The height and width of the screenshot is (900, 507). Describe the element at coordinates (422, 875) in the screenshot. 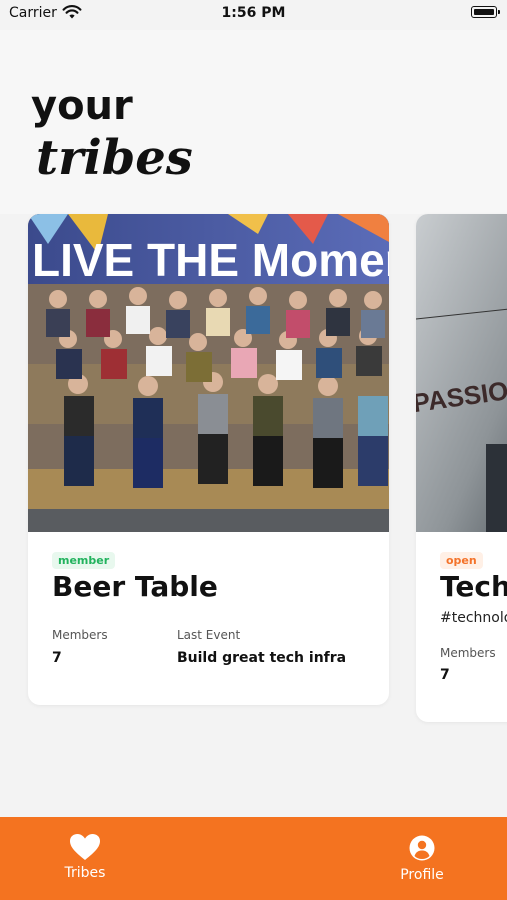

I see `tab-label-profile: Profile` at that location.